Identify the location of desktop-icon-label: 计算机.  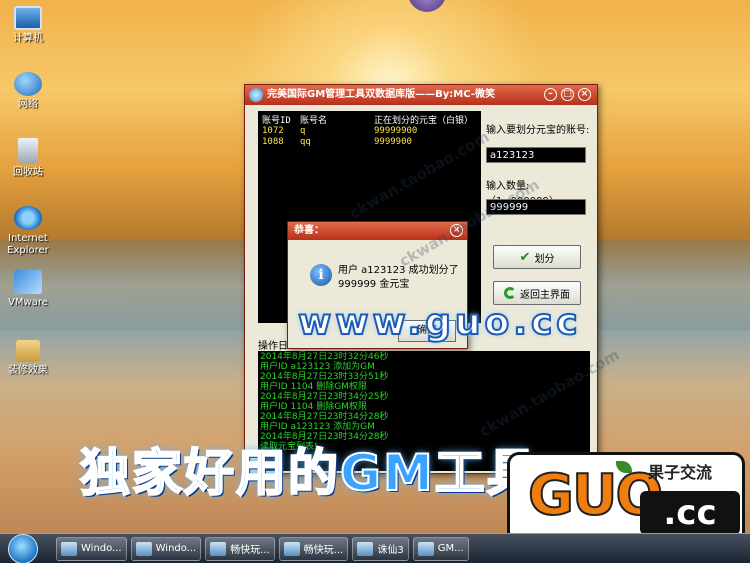
(28, 38).